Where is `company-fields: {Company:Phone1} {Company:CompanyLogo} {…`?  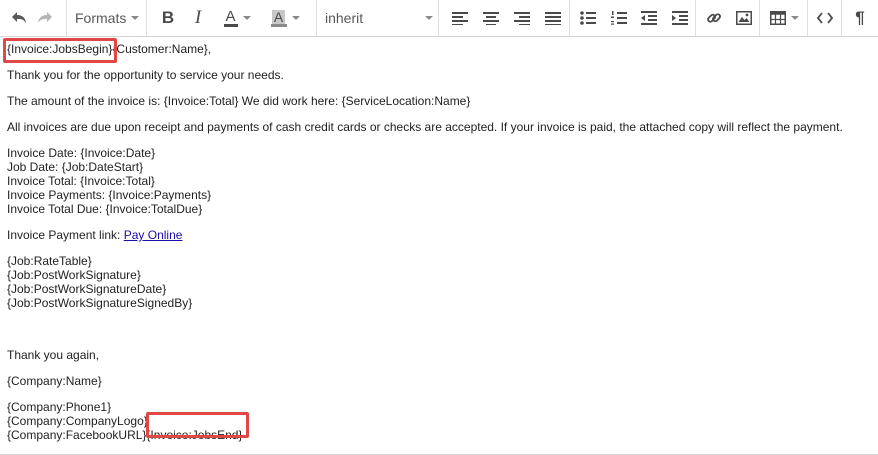 company-fields: {Company:Phone1} {Company:CompanyLogo} {… is located at coordinates (440, 421).